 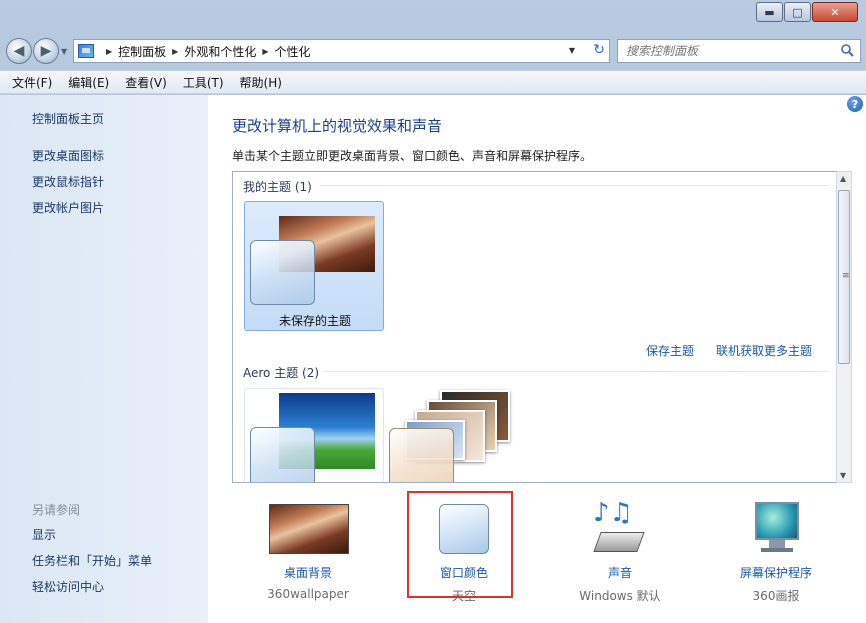 I want to click on screensaver-icon, so click(x=776, y=529).